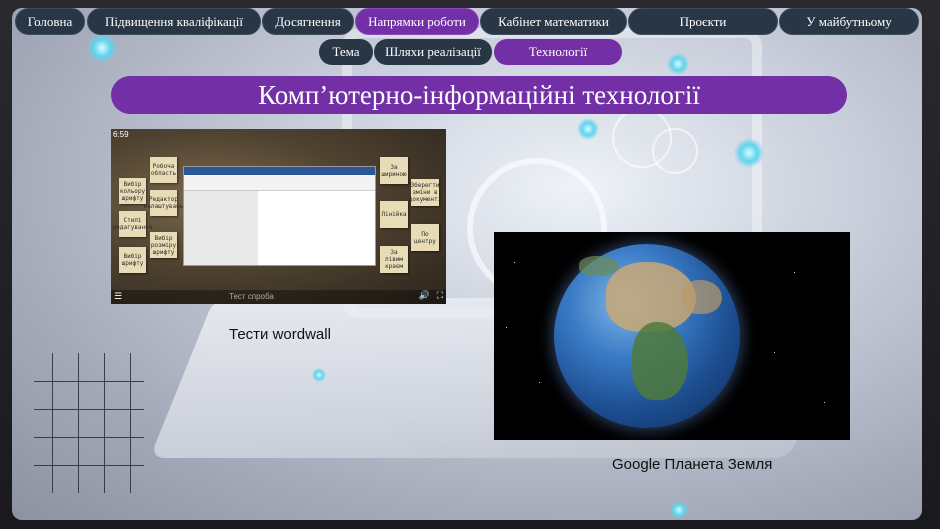 The height and width of the screenshot is (529, 940). Describe the element at coordinates (251, 296) in the screenshot. I see `video-bottom-label: Тест спроба` at that location.